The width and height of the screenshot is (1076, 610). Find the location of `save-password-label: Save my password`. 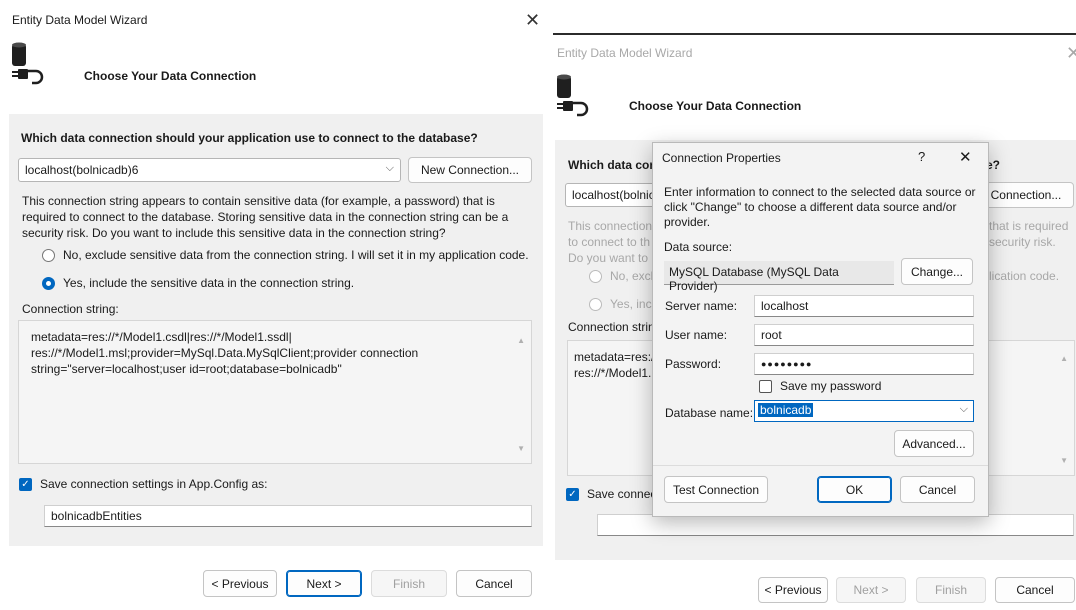

save-password-label: Save my password is located at coordinates (831, 386).